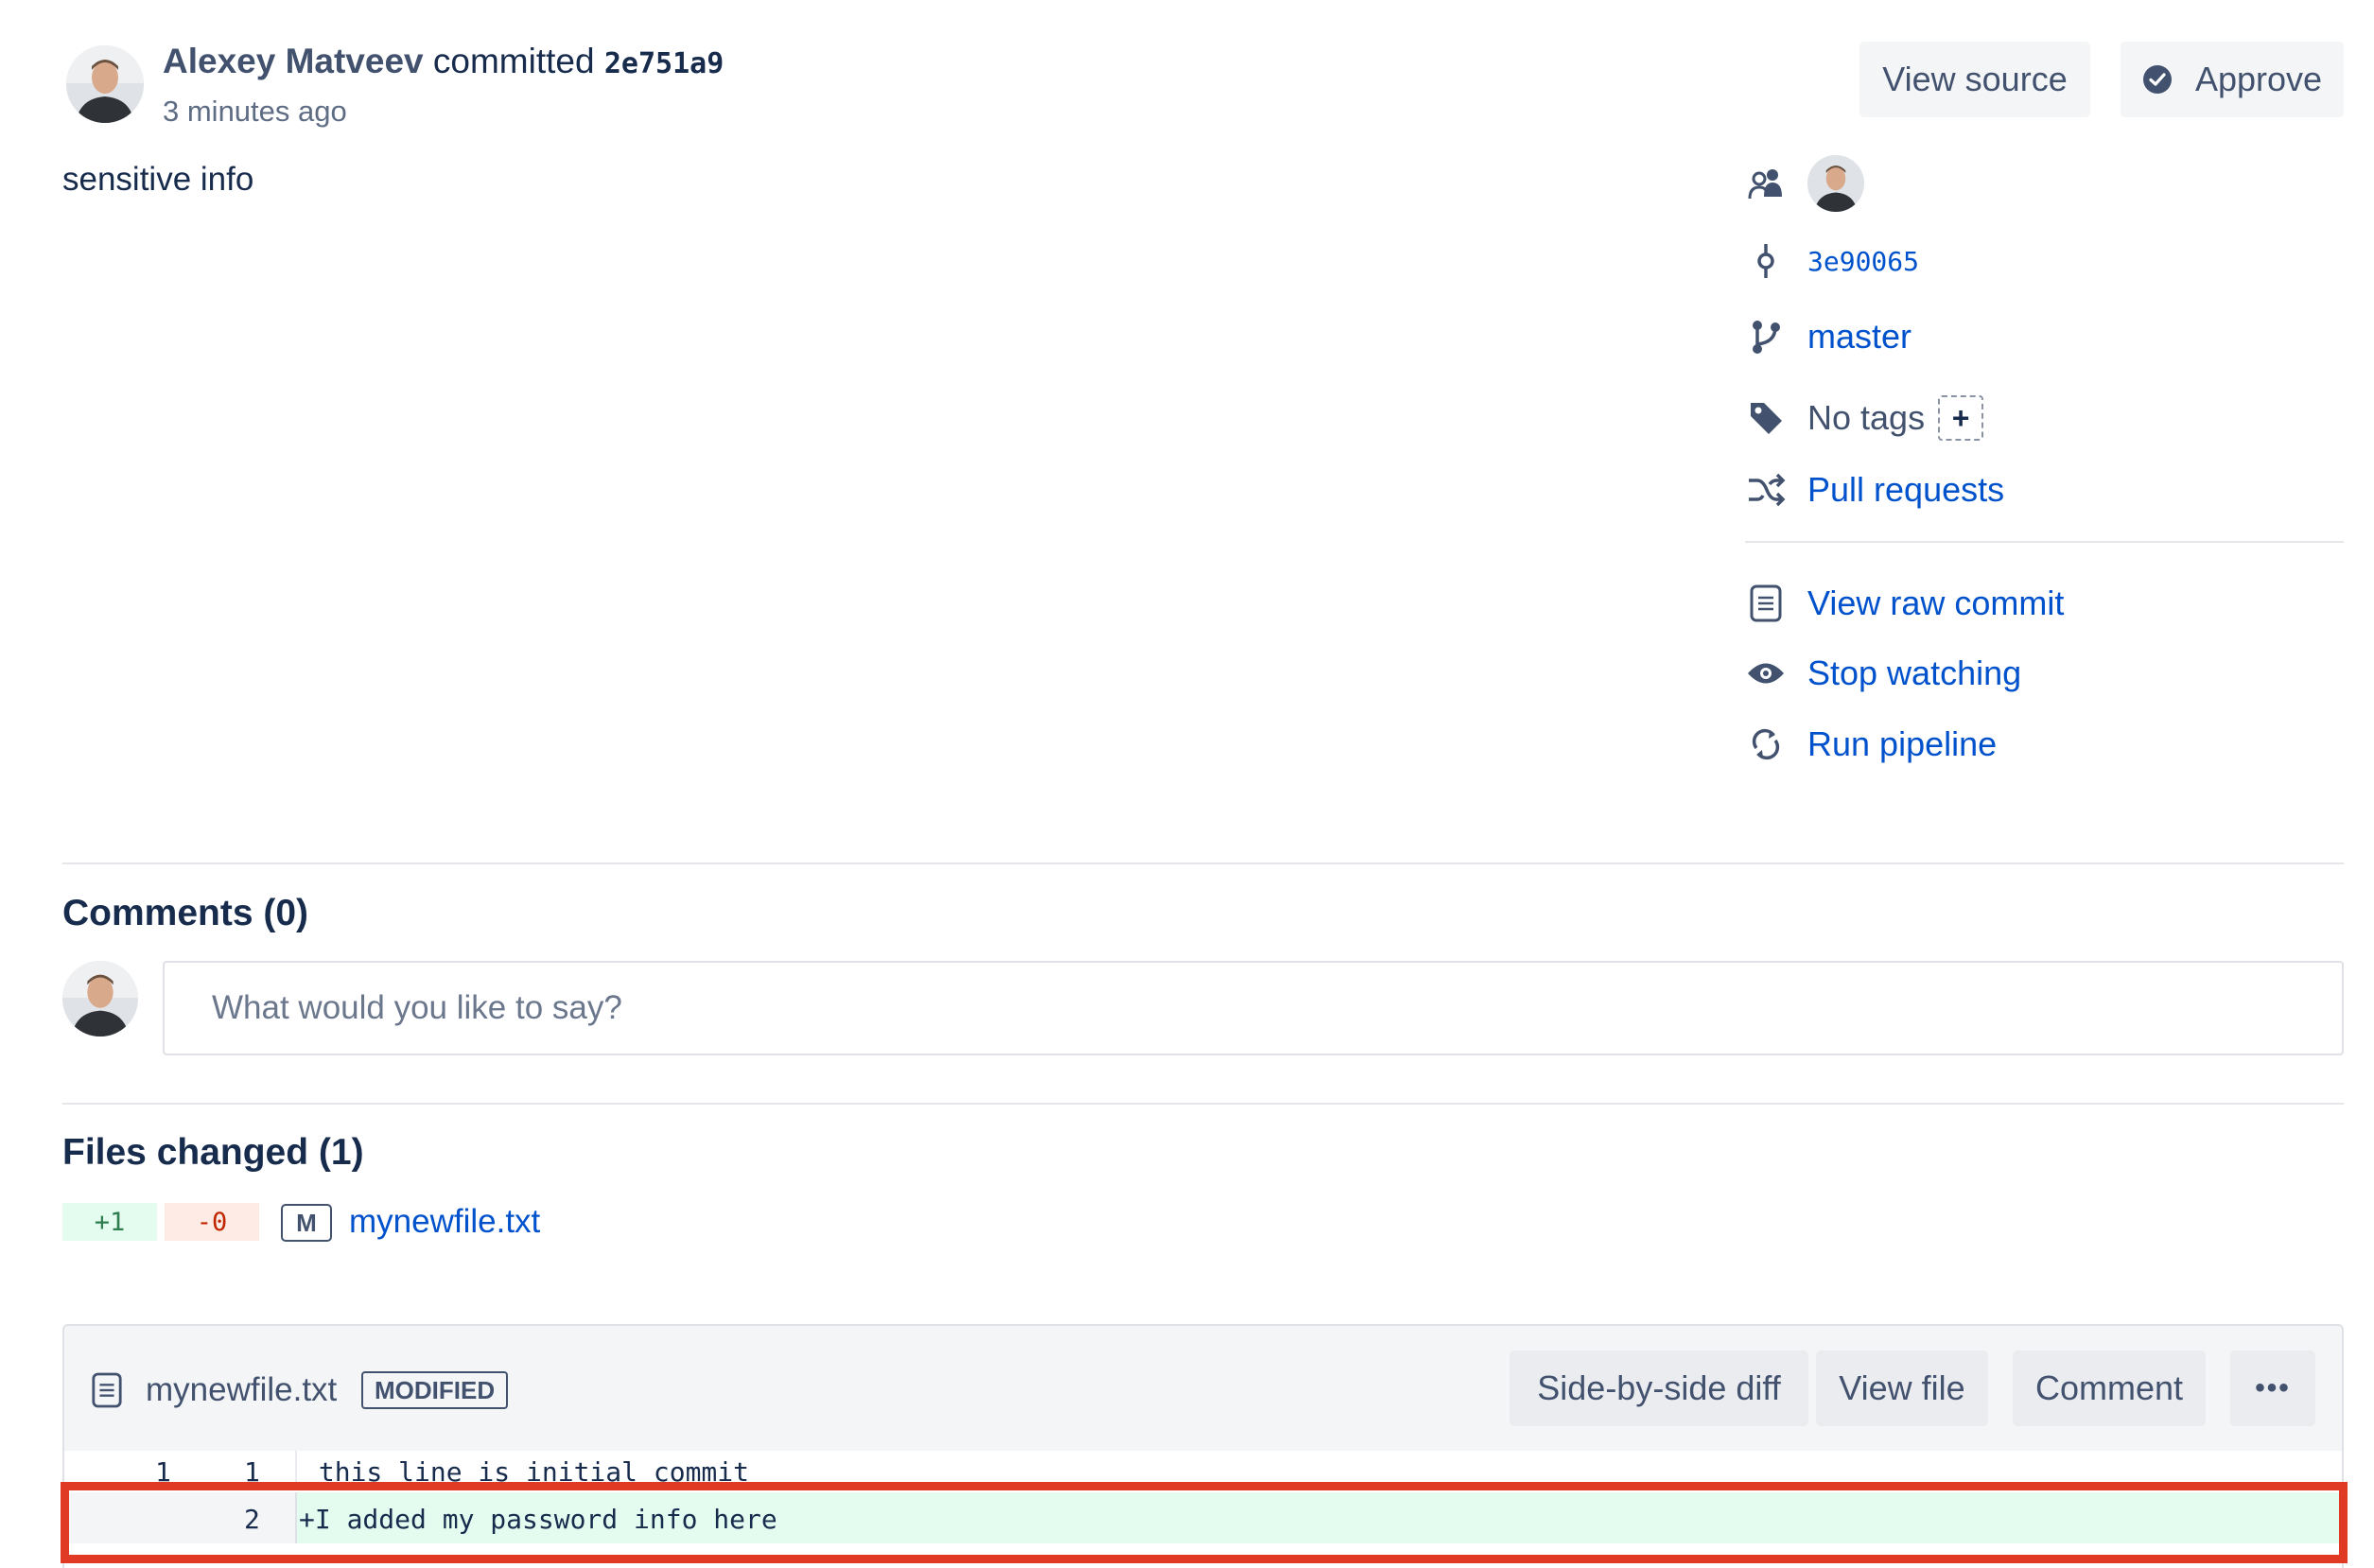  I want to click on view-source-label: View source, so click(1975, 79).